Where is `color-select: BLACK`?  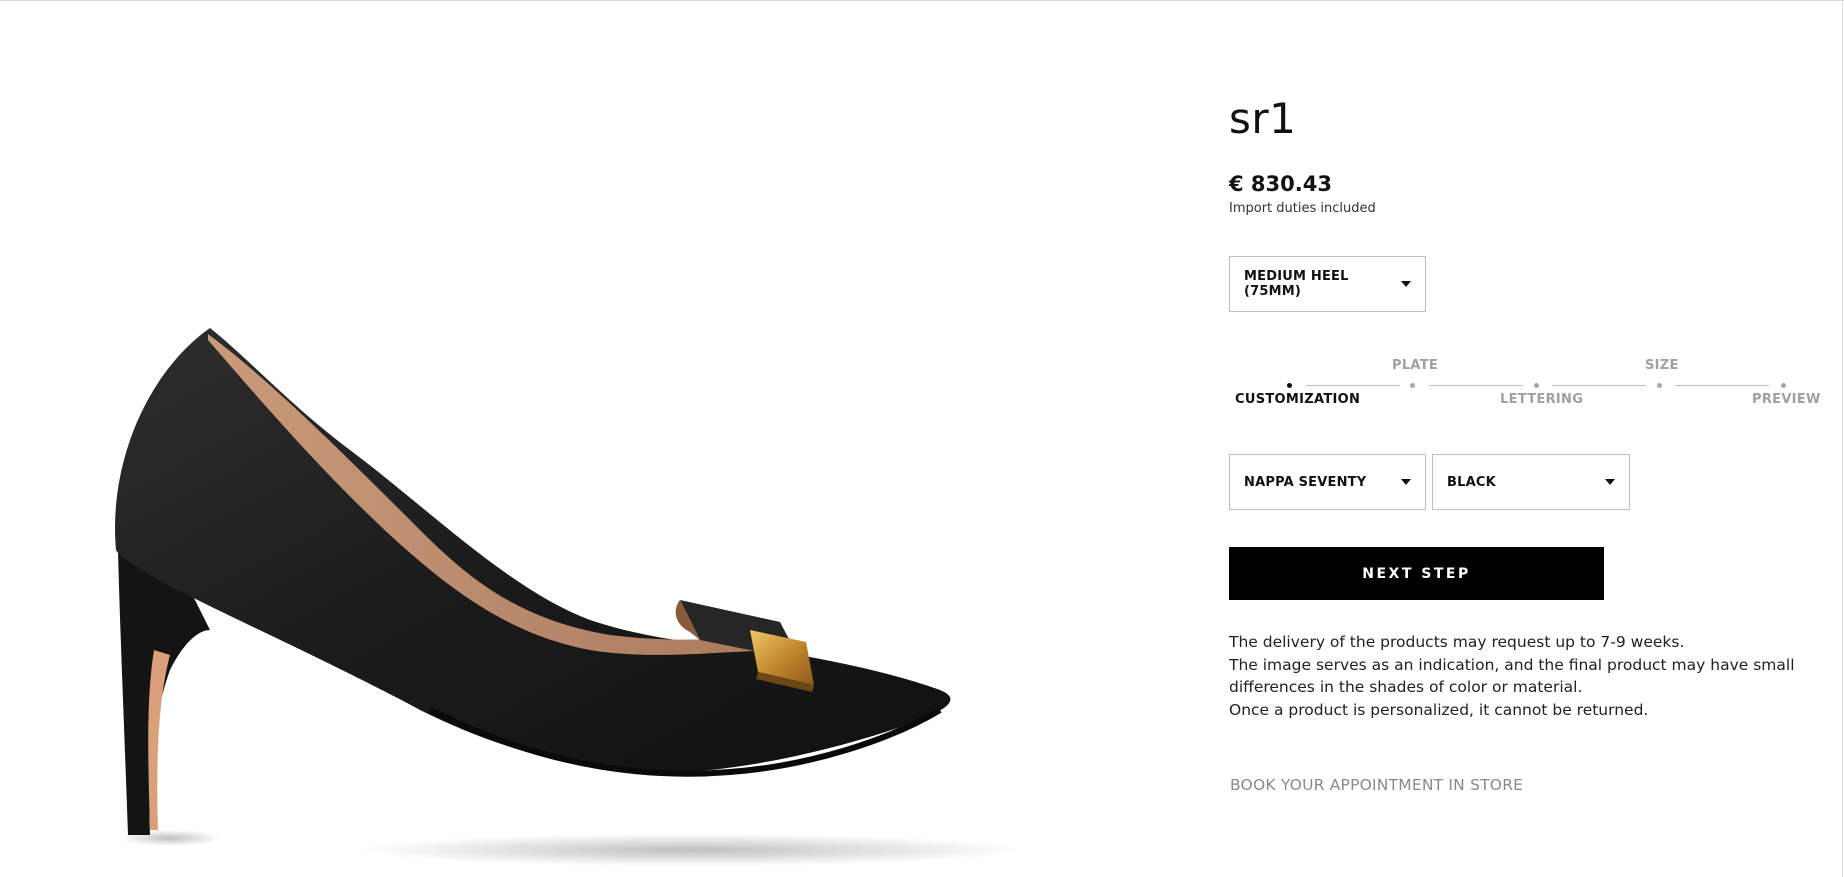 color-select: BLACK is located at coordinates (1531, 482).